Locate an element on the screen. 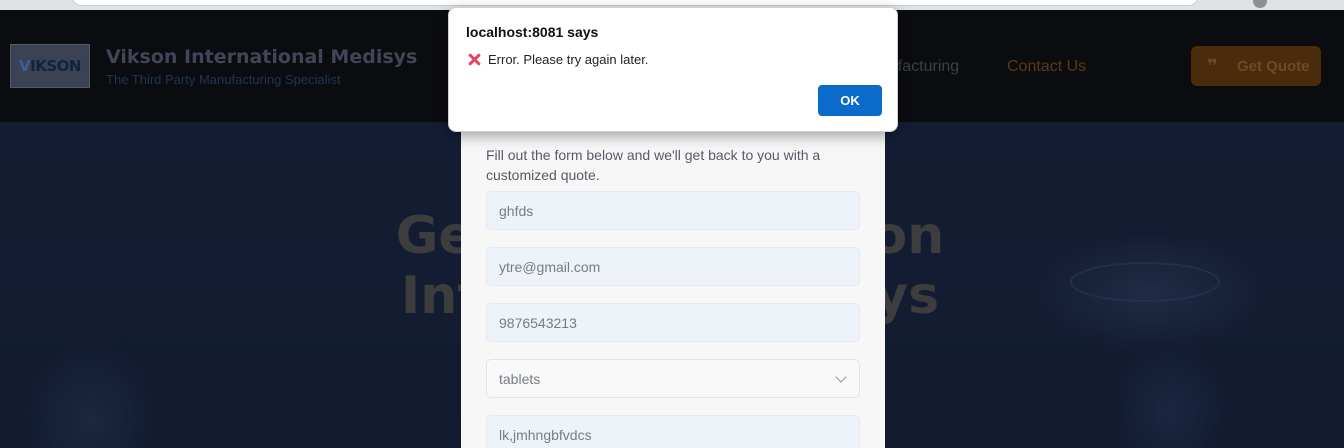 This screenshot has height=448, width=1344. cross-mark-icon is located at coordinates (474, 59).